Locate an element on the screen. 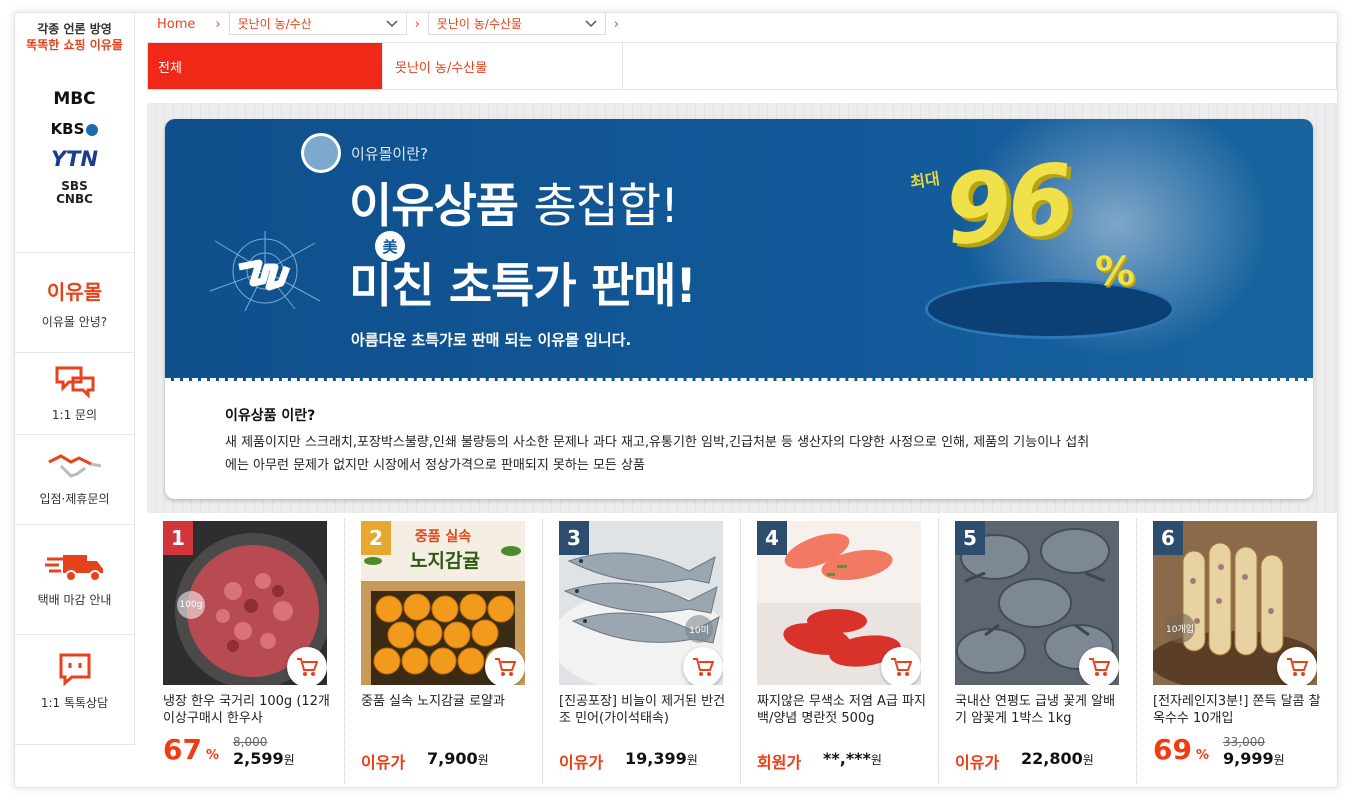  product-image: 중품 실속 노지감귤 2 is located at coordinates (443, 603).